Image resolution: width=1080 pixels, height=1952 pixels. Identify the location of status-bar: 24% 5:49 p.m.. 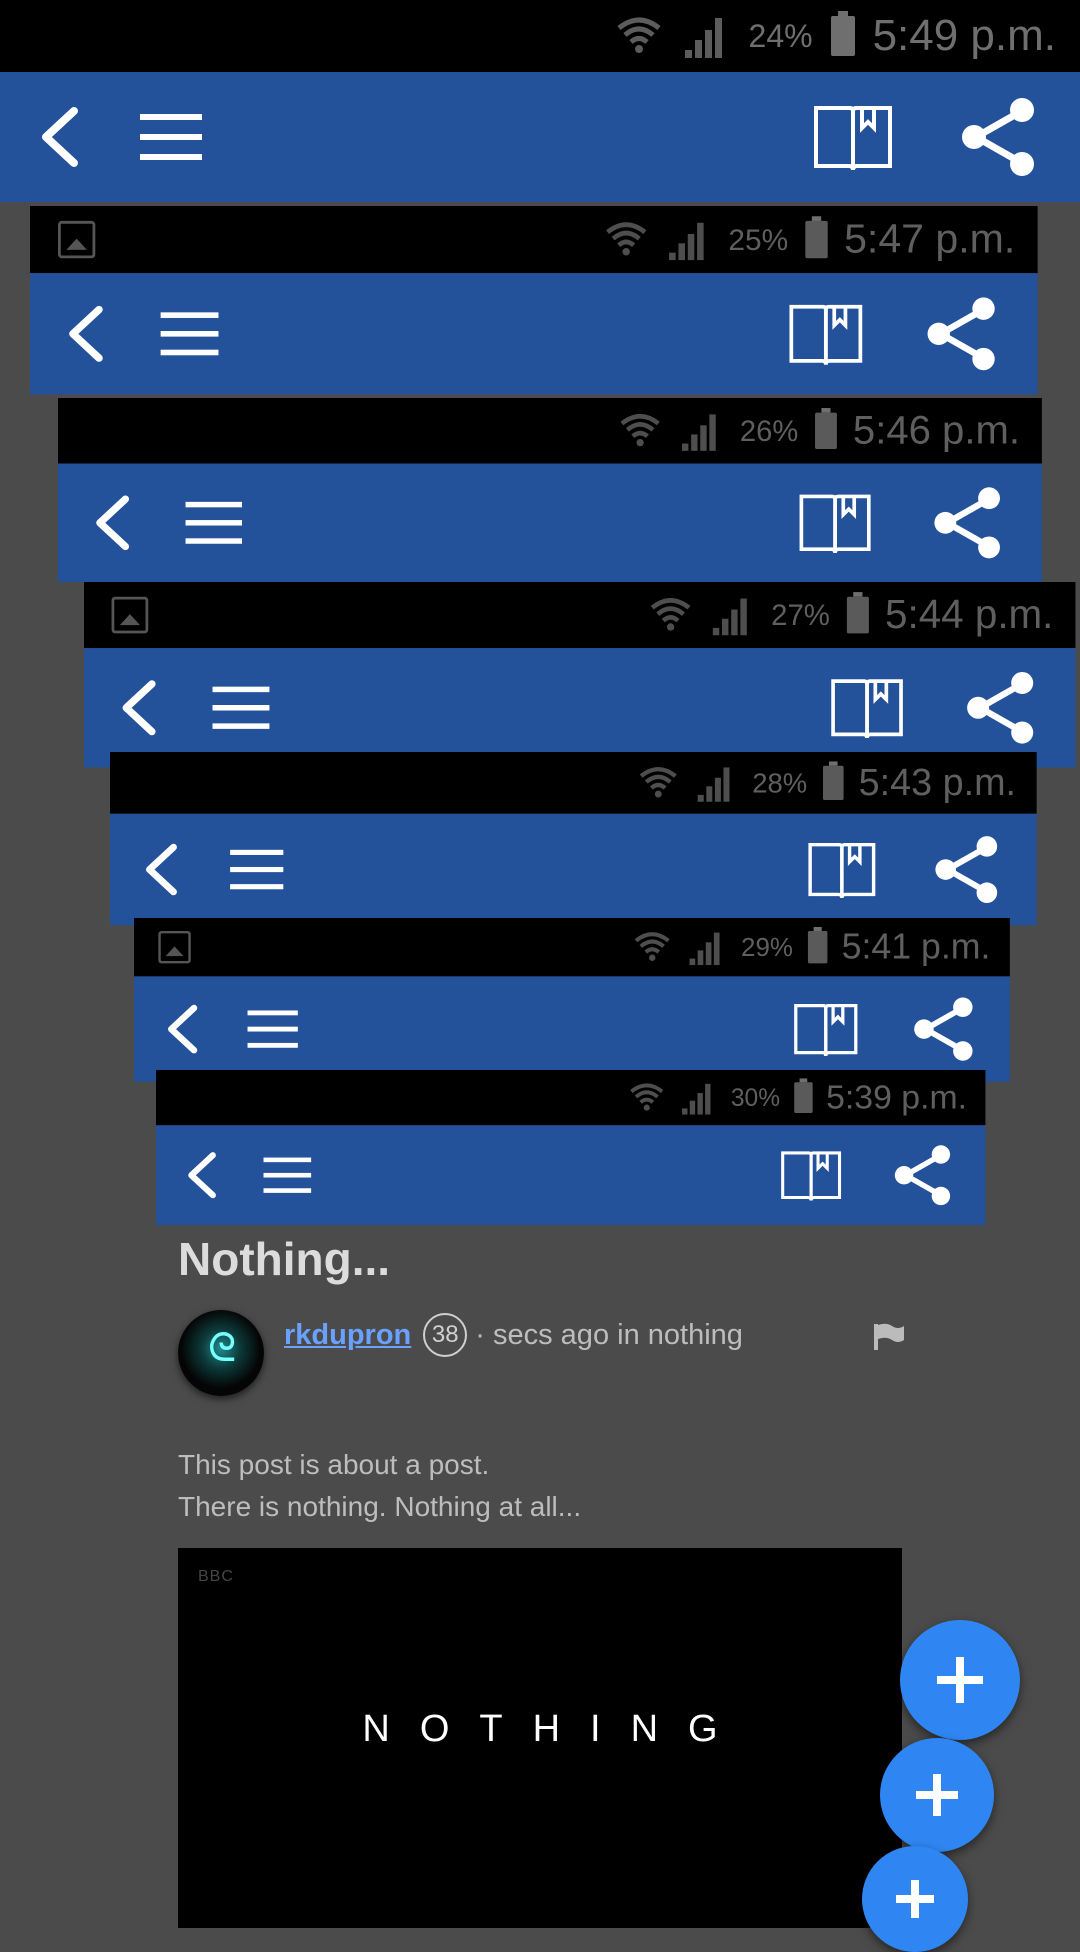
(540, 36).